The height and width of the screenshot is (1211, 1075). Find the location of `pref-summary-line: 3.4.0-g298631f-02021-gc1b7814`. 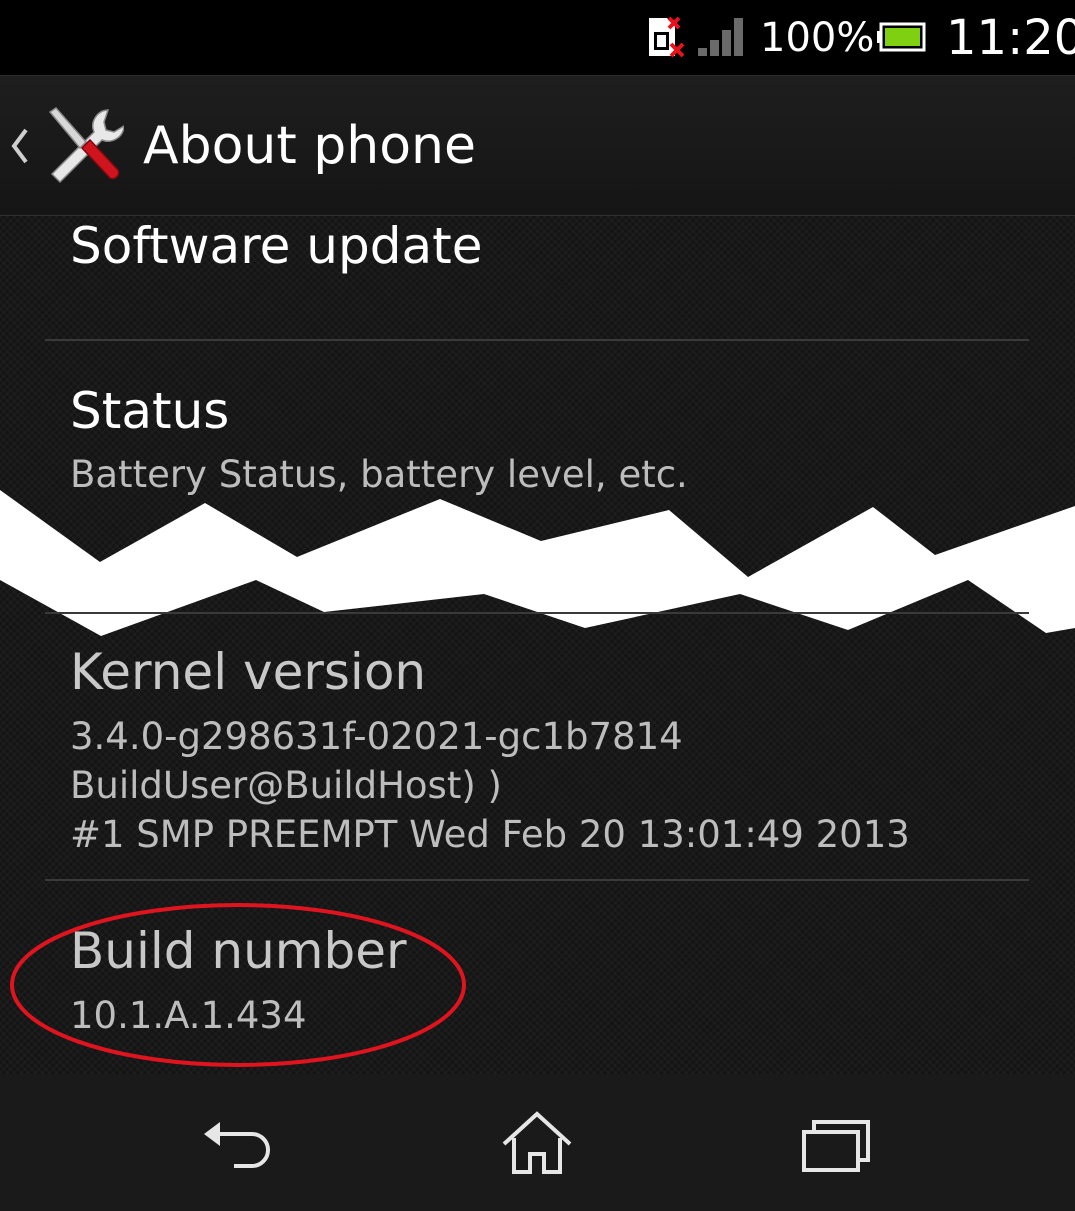

pref-summary-line: 3.4.0-g298631f-02021-gc1b7814 is located at coordinates (376, 736).